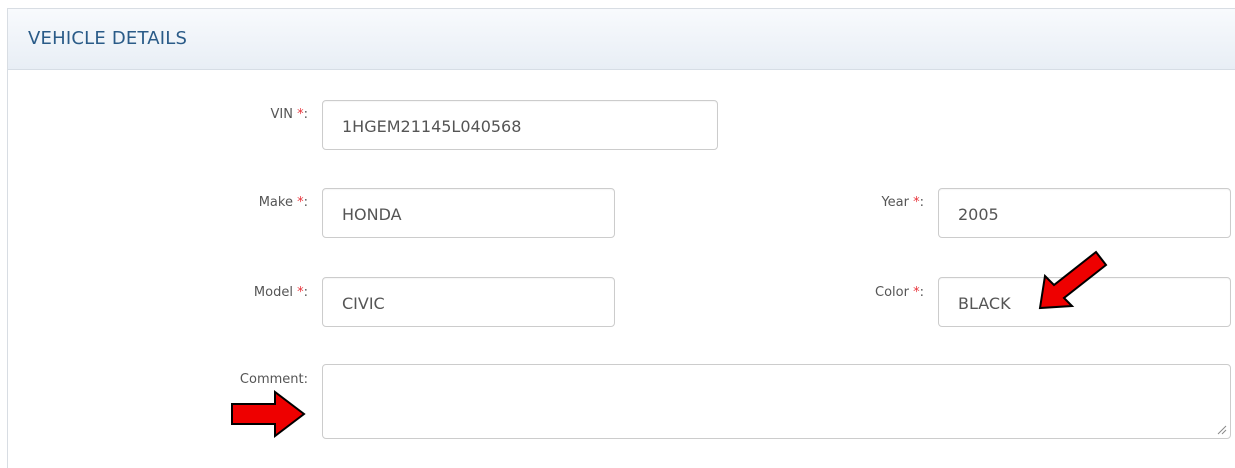  I want to click on color-label-text: Color, so click(892, 292).